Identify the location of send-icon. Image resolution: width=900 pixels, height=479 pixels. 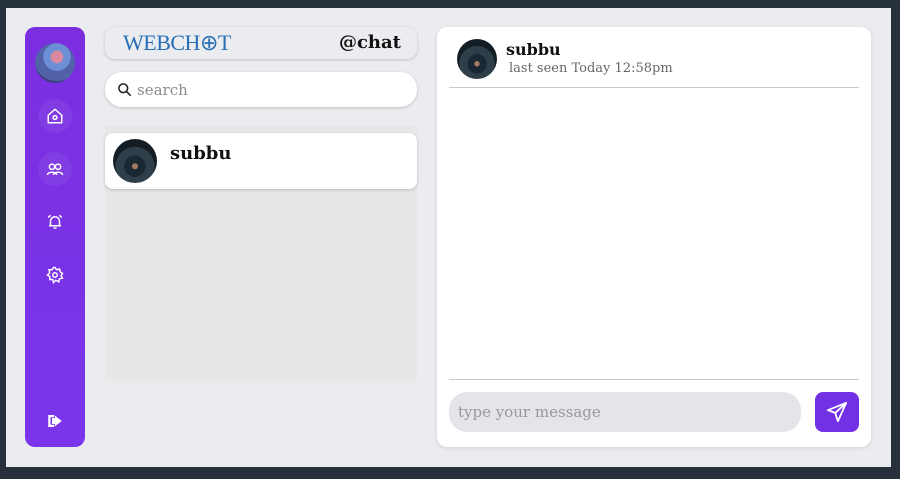
(837, 412).